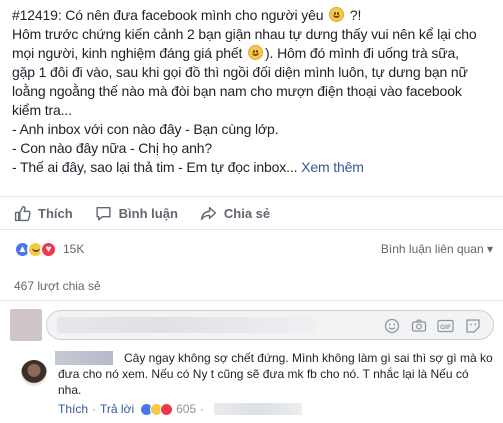 This screenshot has width=503, height=423. Describe the element at coordinates (355, 15) in the screenshot. I see `post-title-suffix: ?!` at that location.